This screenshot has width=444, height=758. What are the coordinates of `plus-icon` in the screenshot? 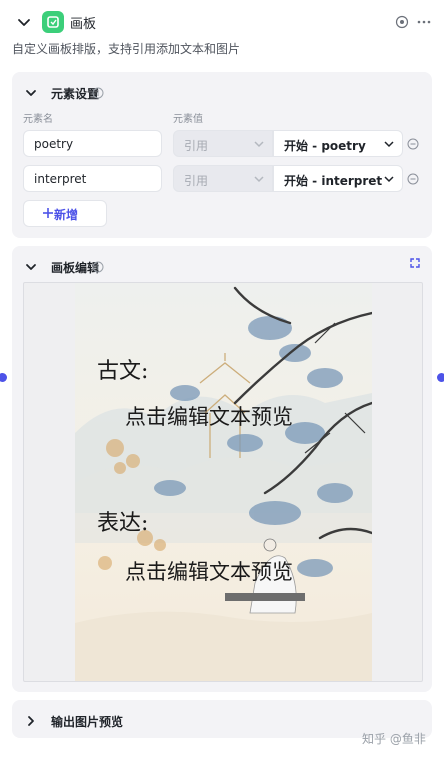 It's located at (48, 213).